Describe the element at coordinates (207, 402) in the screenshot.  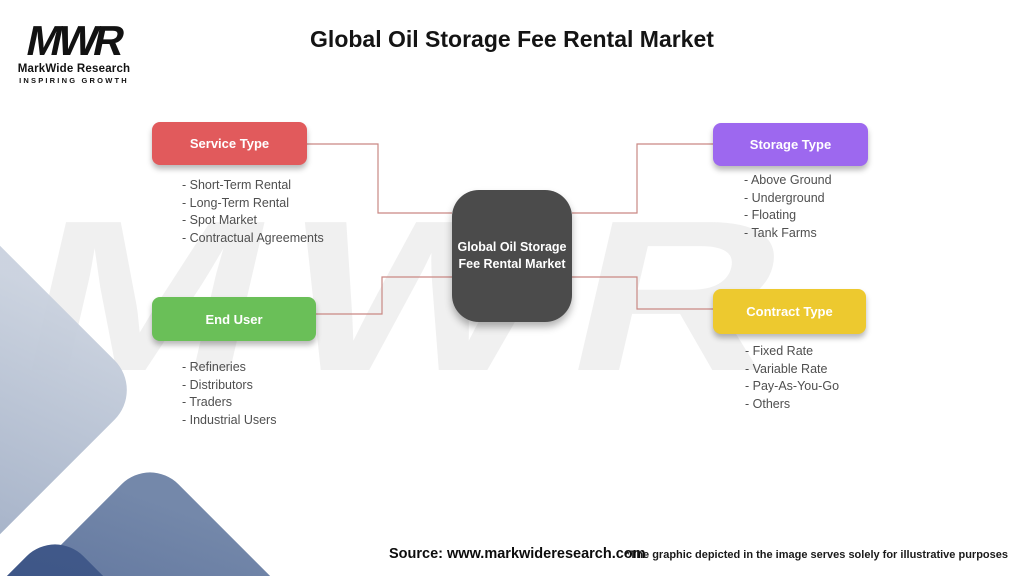
I see `list-item: - Traders` at that location.